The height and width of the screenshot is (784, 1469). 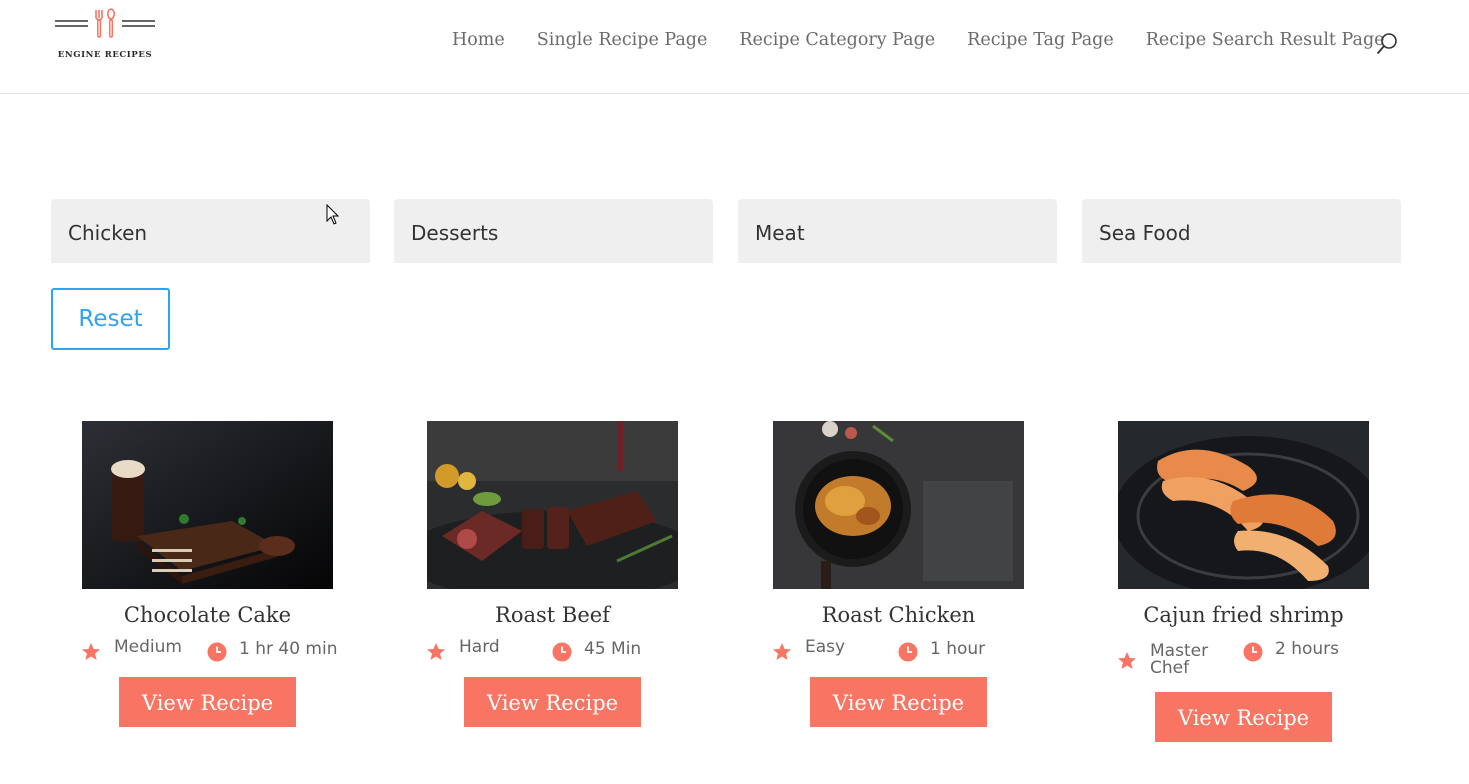 What do you see at coordinates (898, 615) in the screenshot?
I see `recipe-title: Roast Chicken` at bounding box center [898, 615].